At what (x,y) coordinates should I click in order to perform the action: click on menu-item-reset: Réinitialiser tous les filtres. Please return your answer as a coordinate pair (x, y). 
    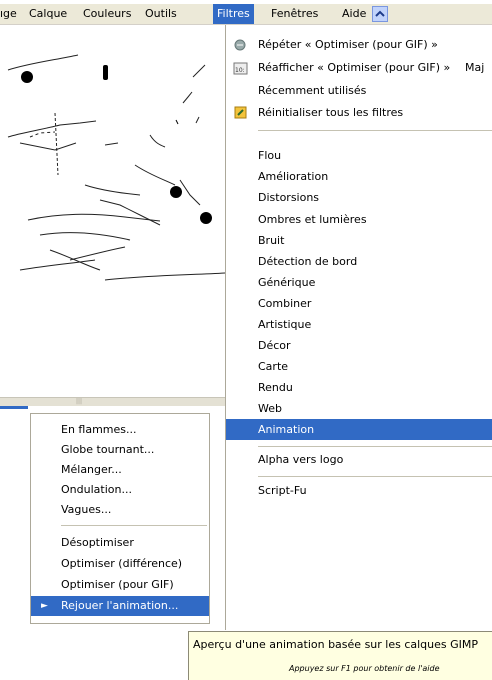
    Looking at the image, I should click on (359, 112).